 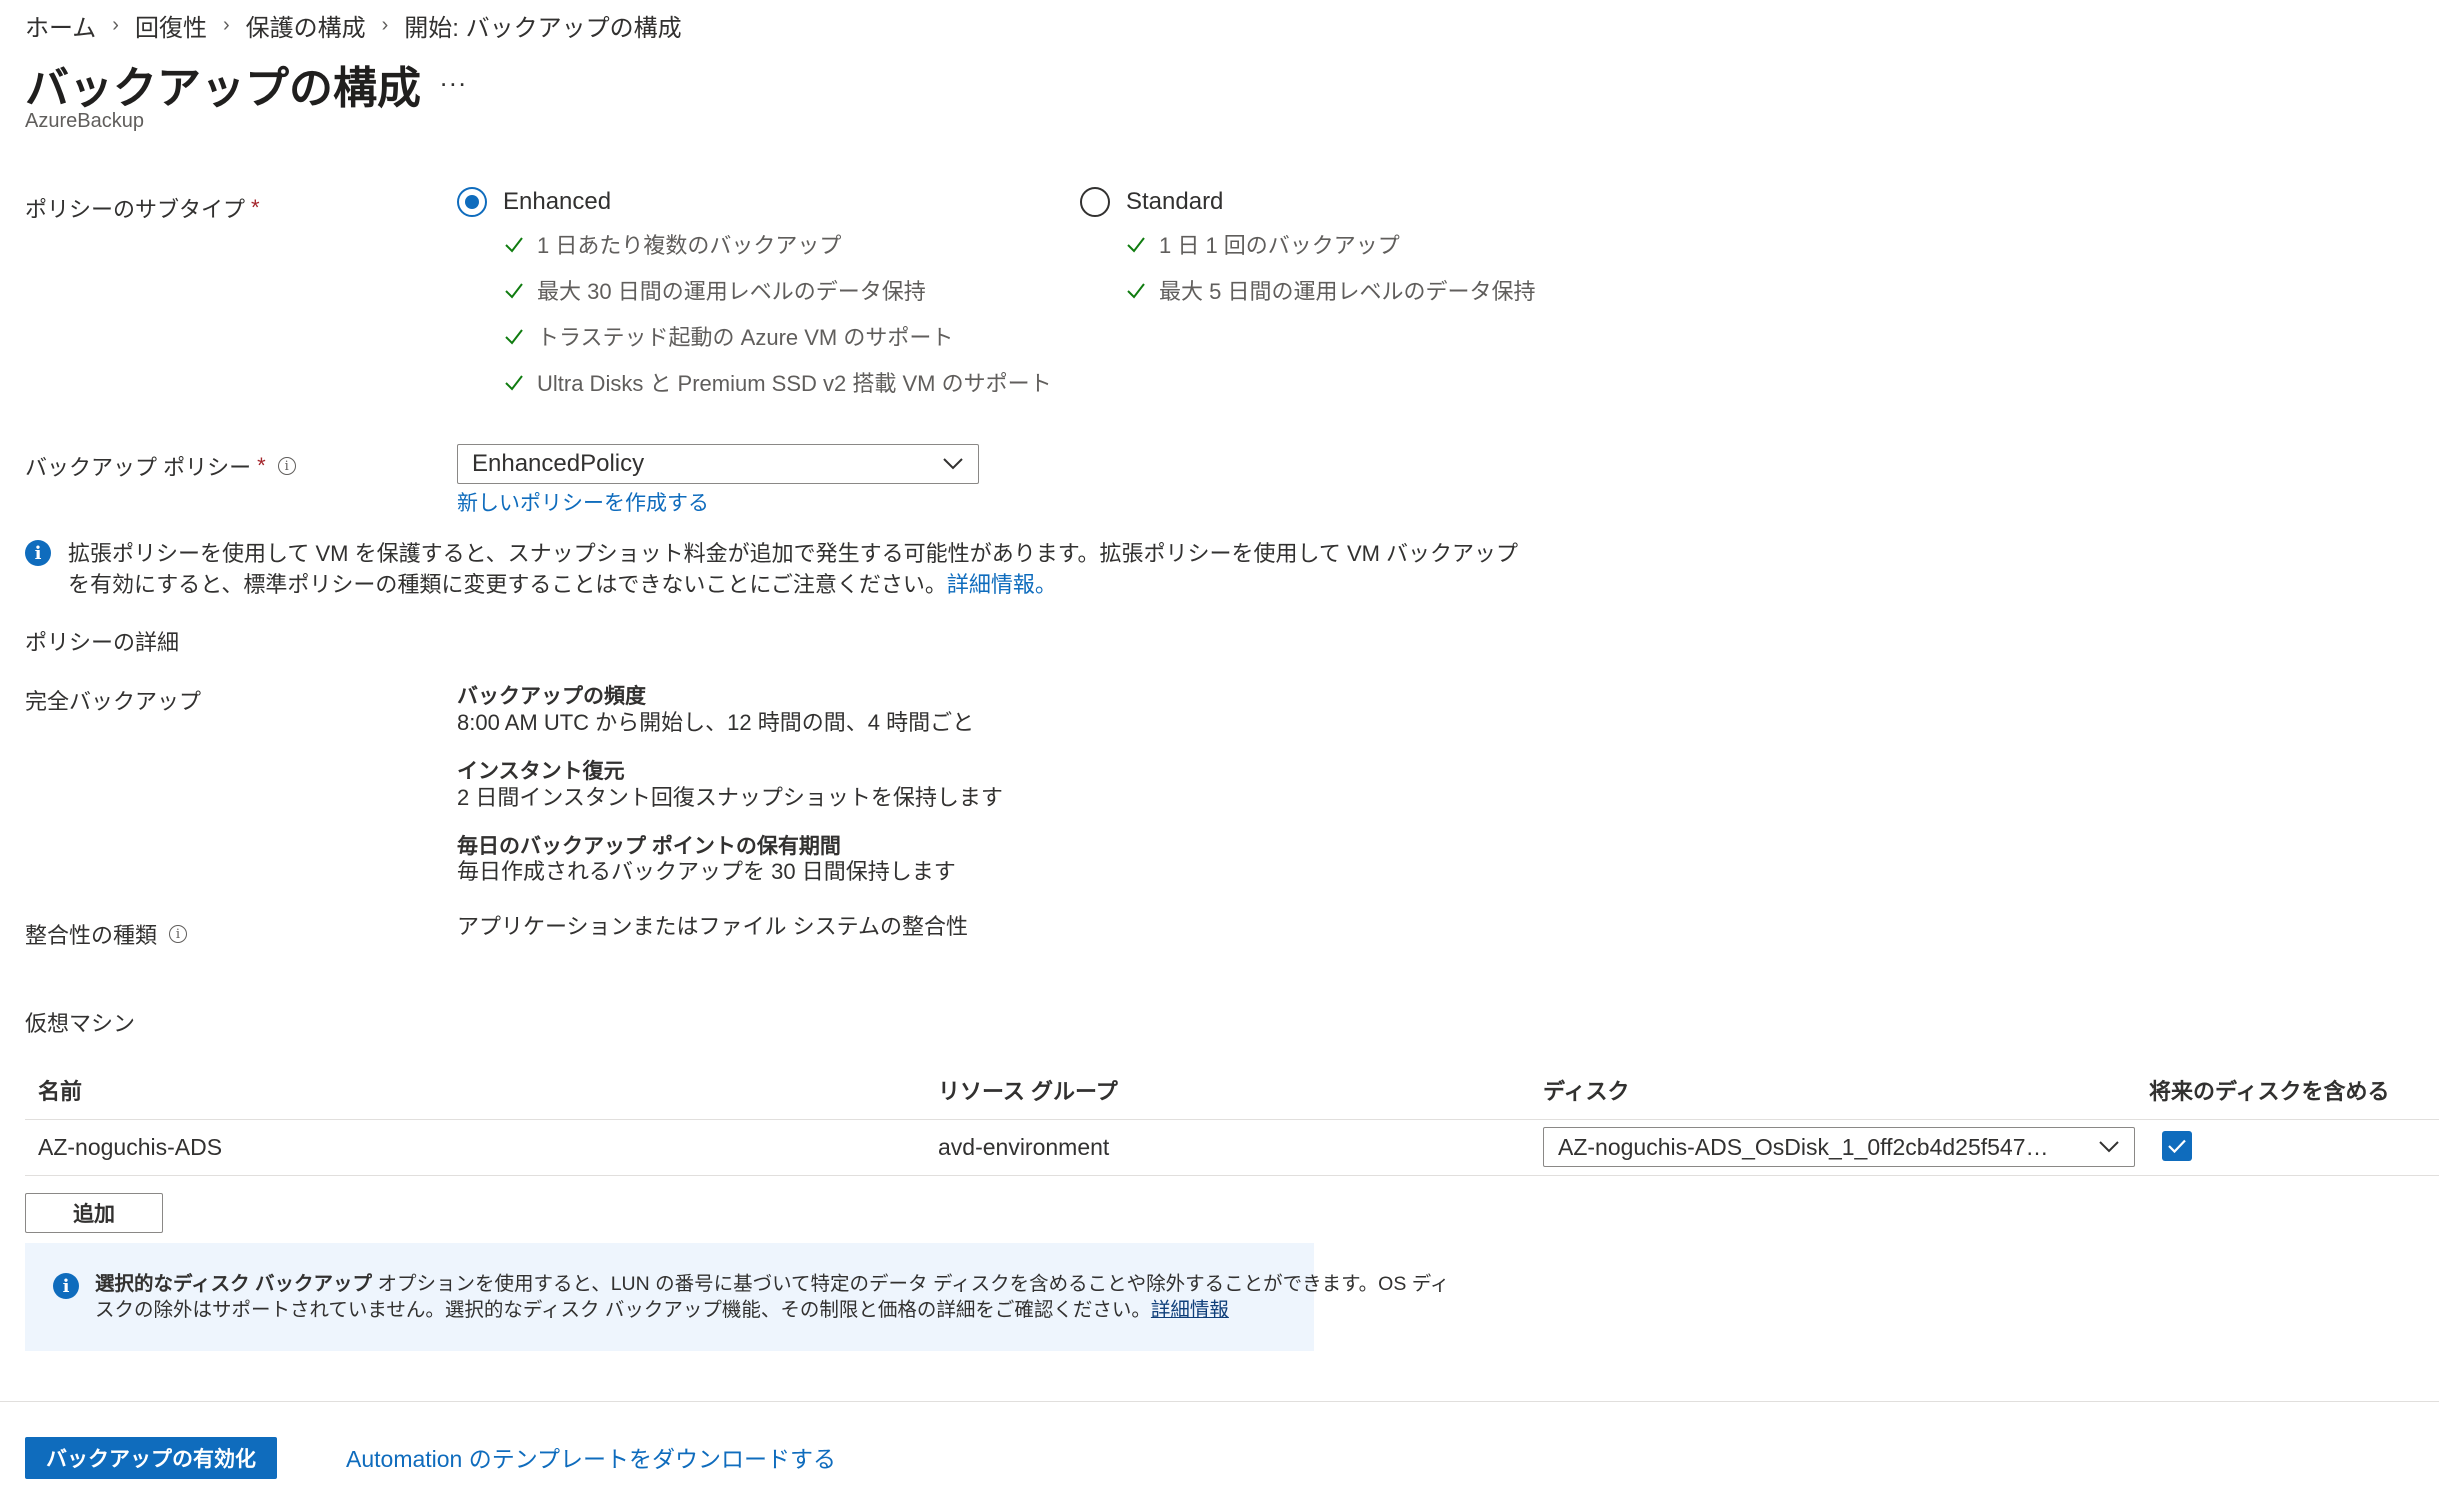 I want to click on daily-retention-value: 毎日作成されるバックアップを 30 日間保持します, so click(x=706, y=871).